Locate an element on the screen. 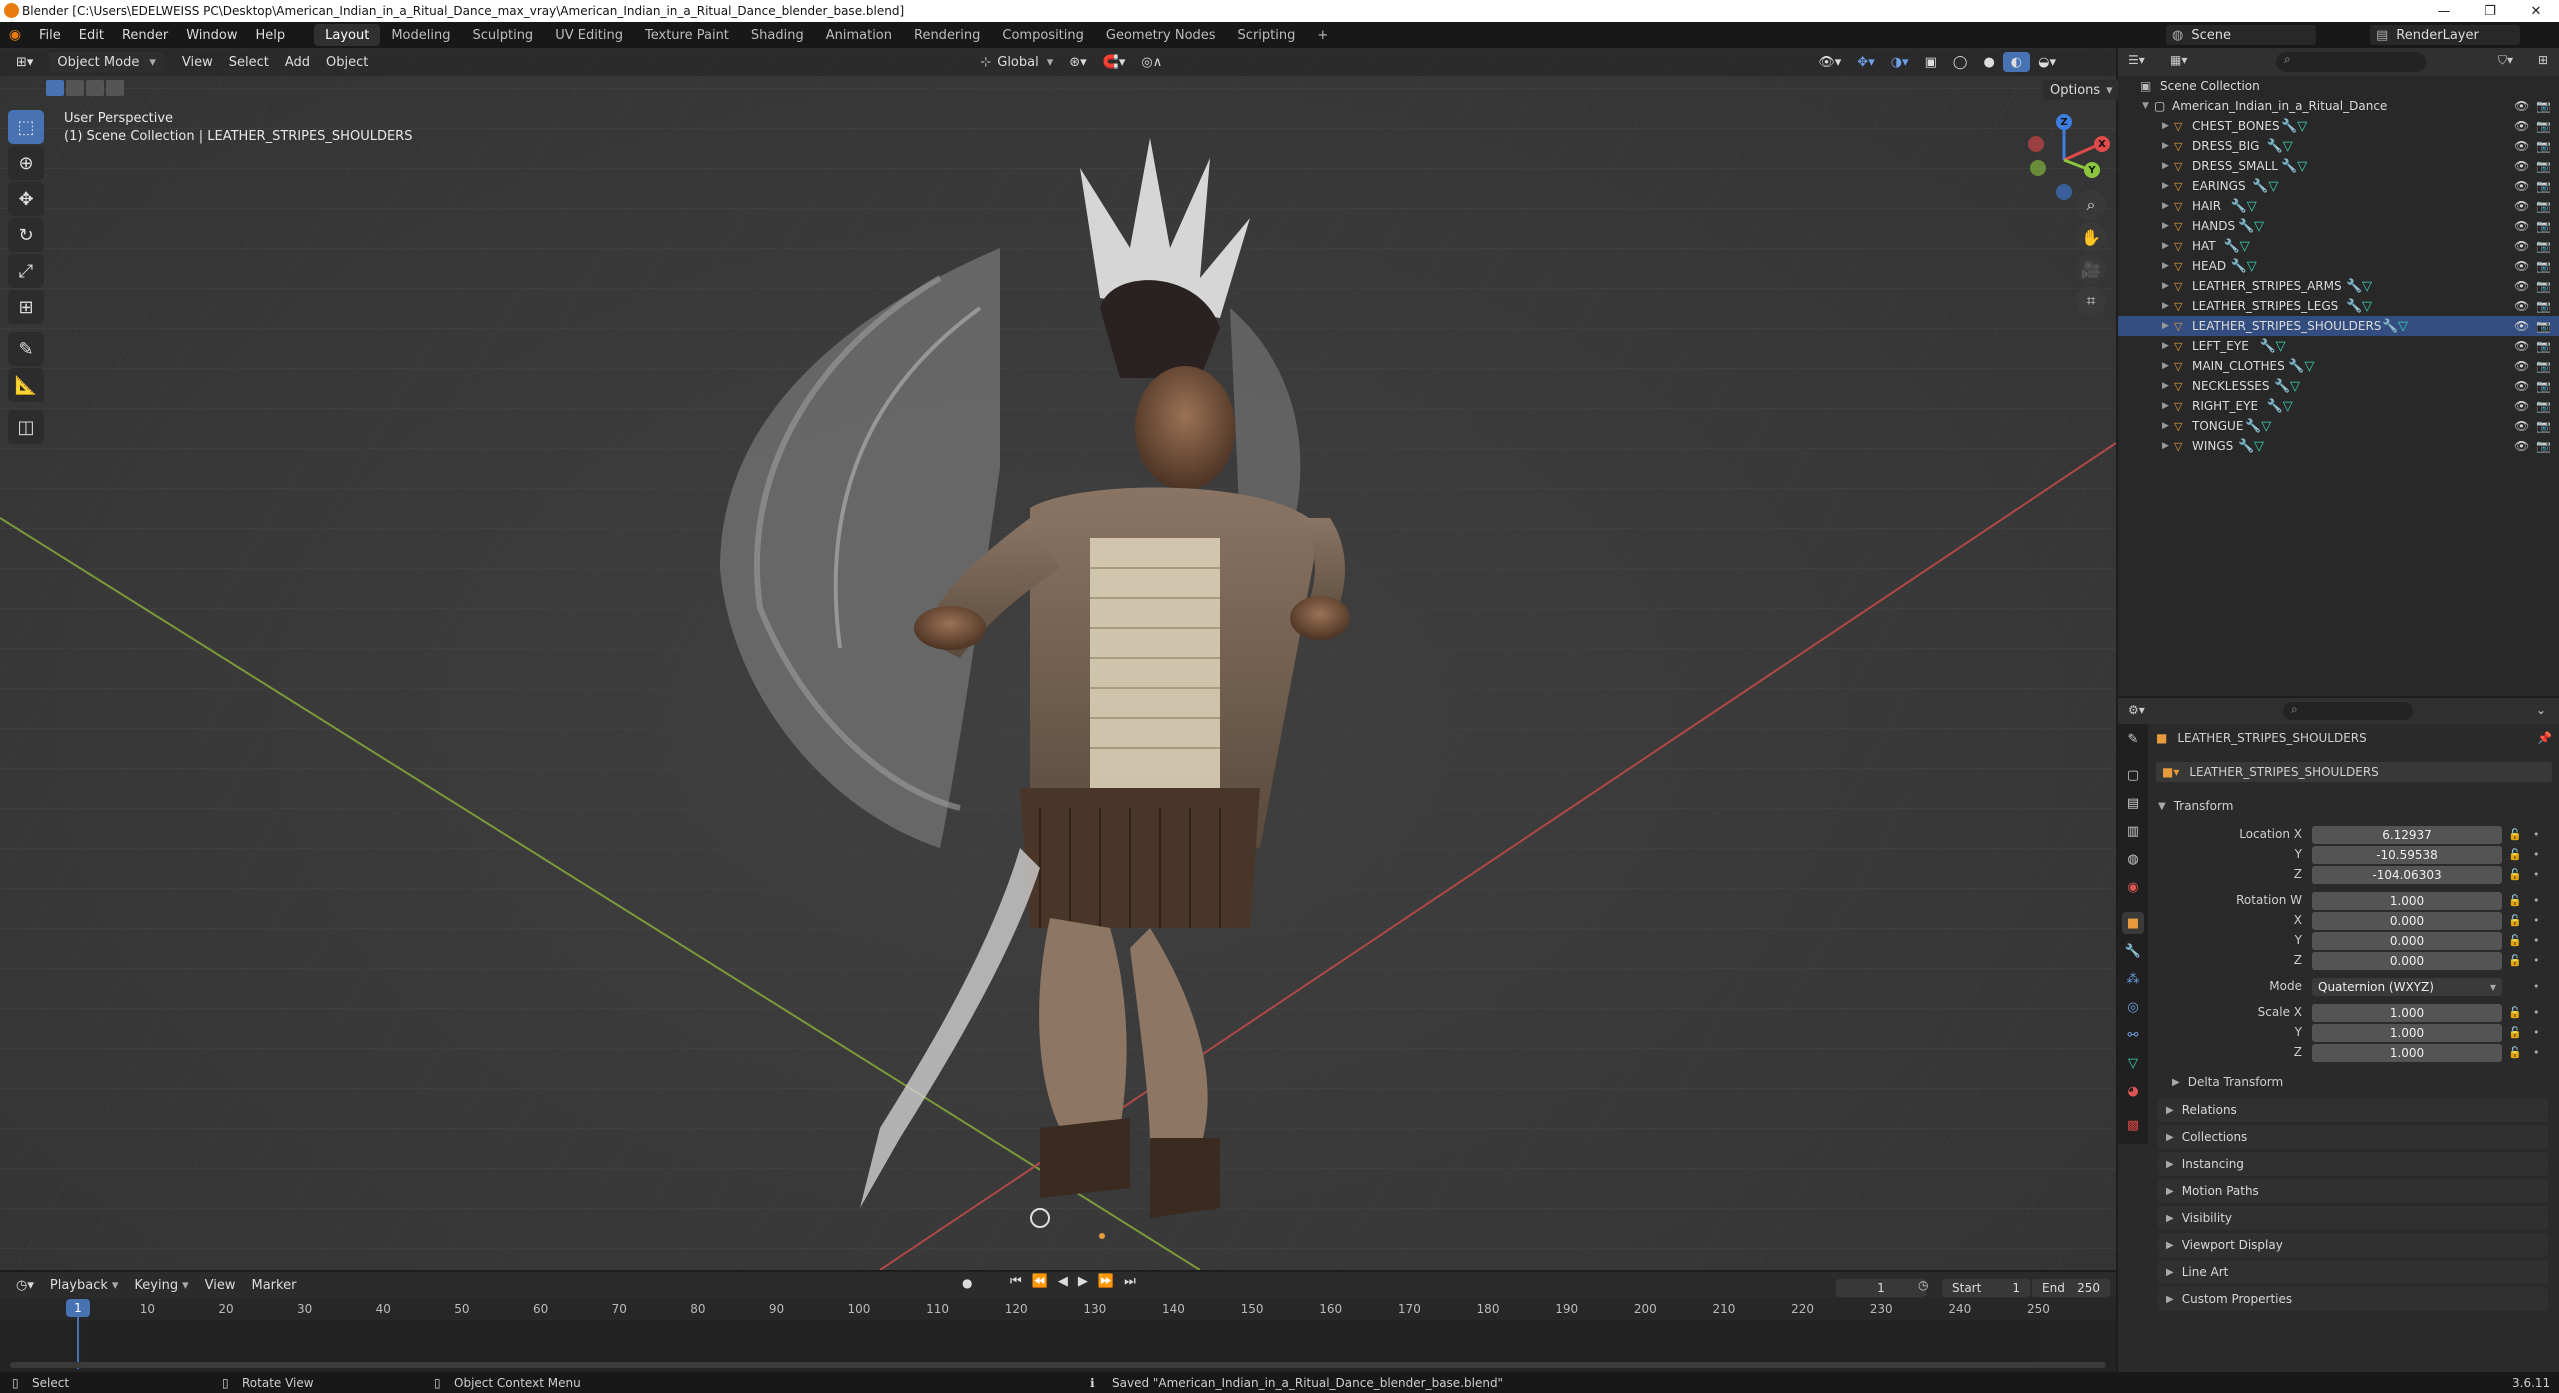 This screenshot has width=2559, height=1393. menu-select: Select is located at coordinates (249, 62).